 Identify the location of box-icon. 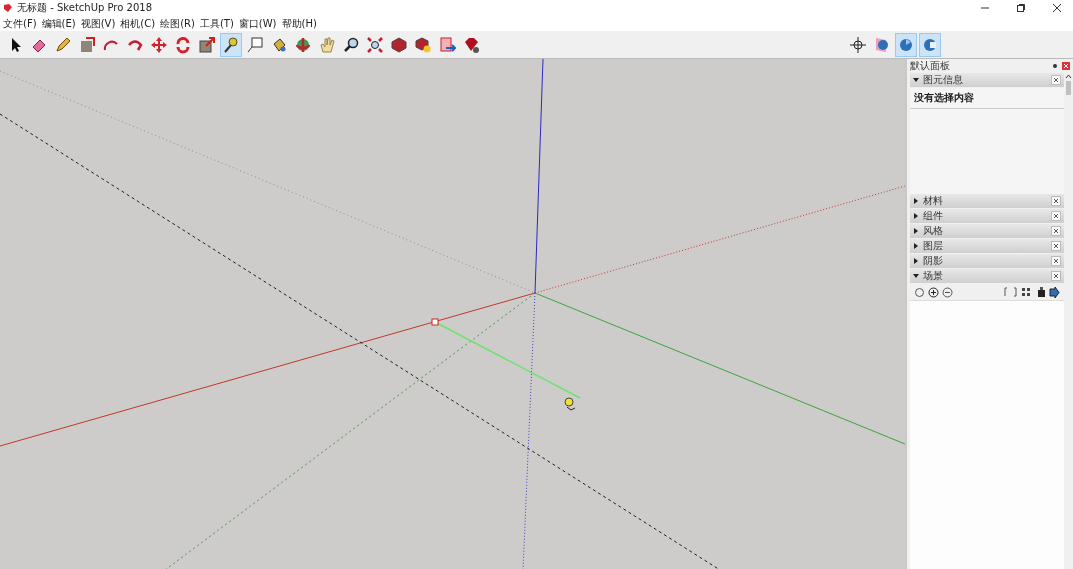
(87, 44).